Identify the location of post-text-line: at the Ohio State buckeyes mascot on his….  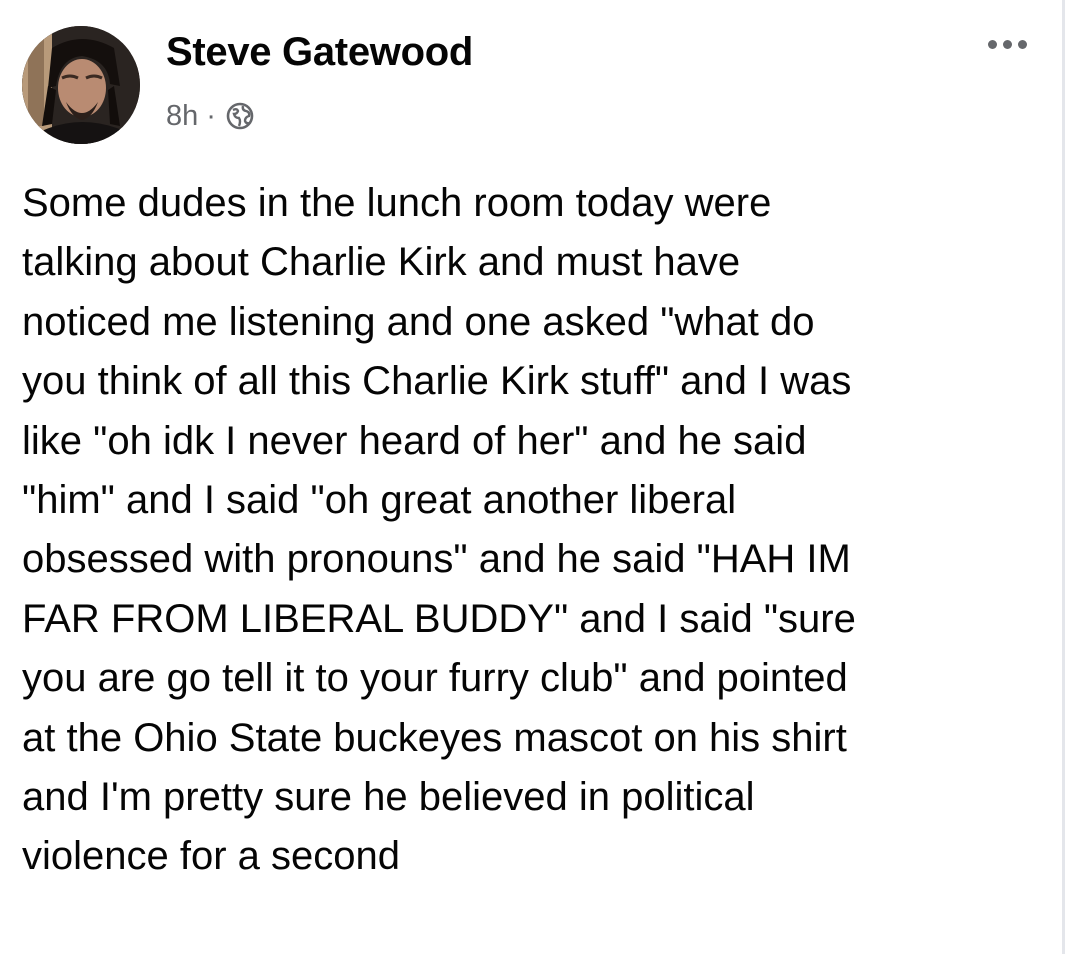
(434, 737).